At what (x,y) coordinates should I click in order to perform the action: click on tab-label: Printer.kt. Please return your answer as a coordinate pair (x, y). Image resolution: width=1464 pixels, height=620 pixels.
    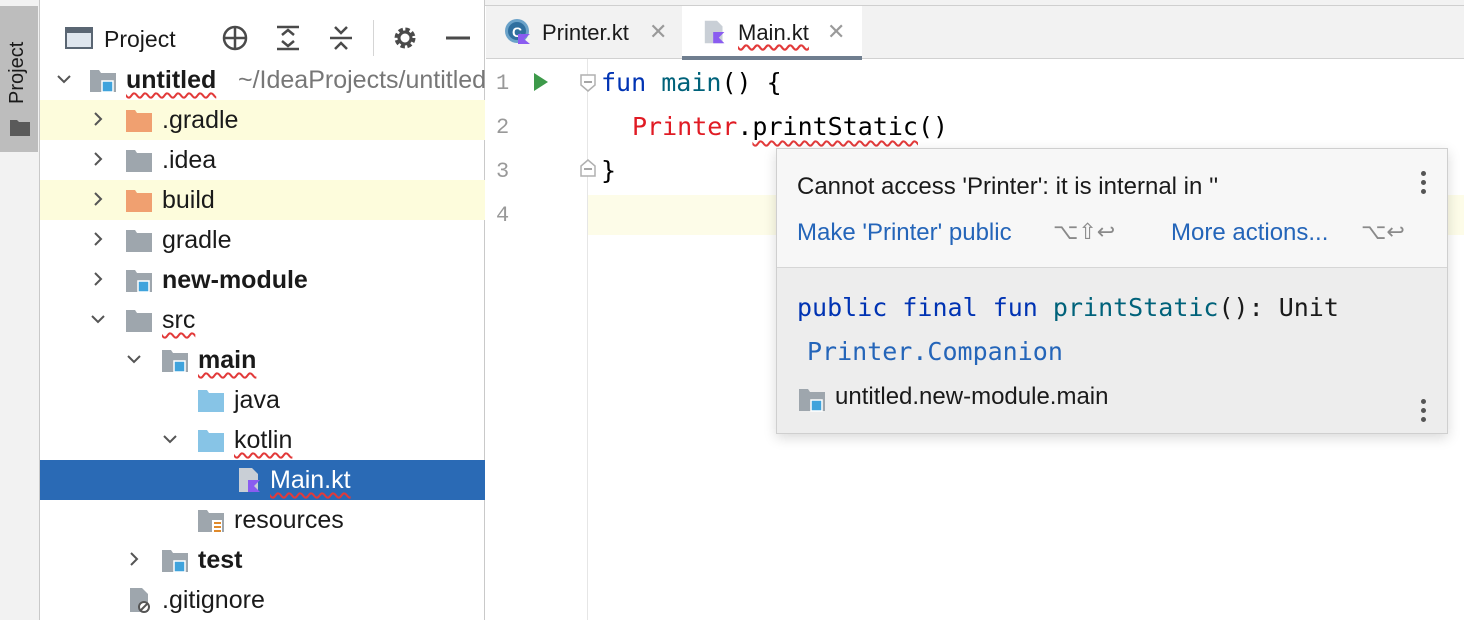
    Looking at the image, I should click on (585, 32).